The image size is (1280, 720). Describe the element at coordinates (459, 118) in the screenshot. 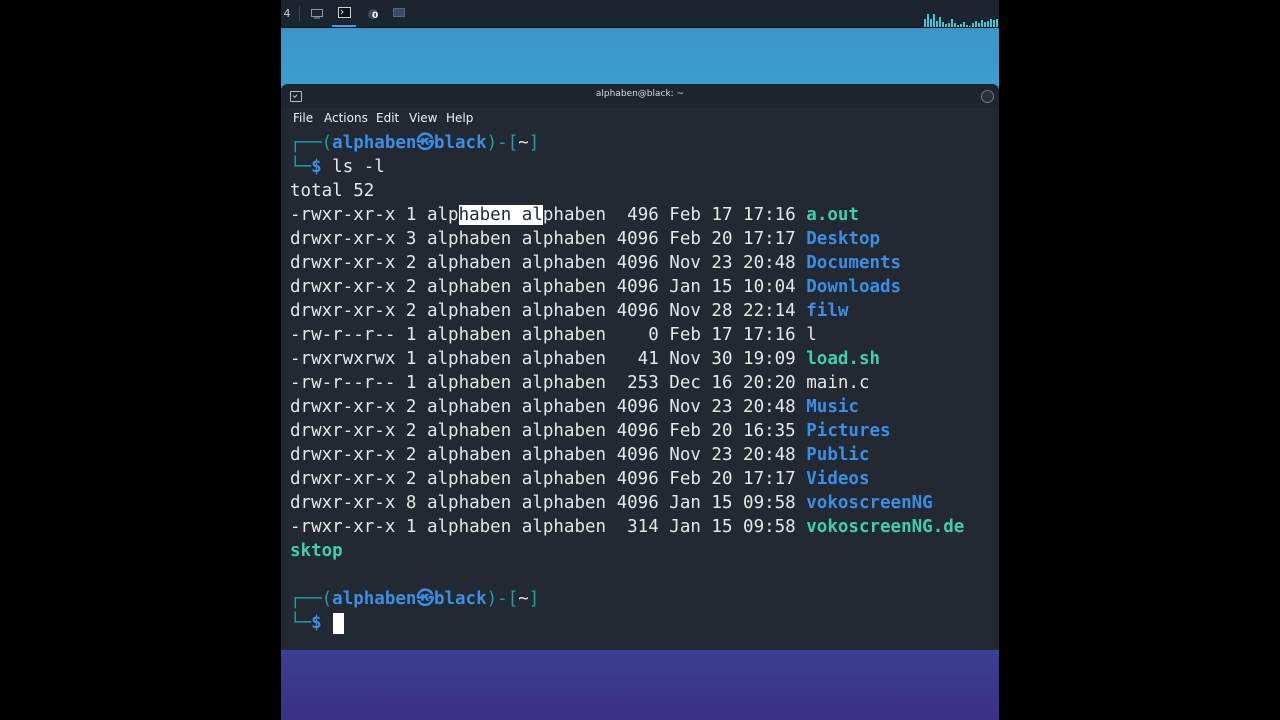

I see `menu-help: Help` at that location.